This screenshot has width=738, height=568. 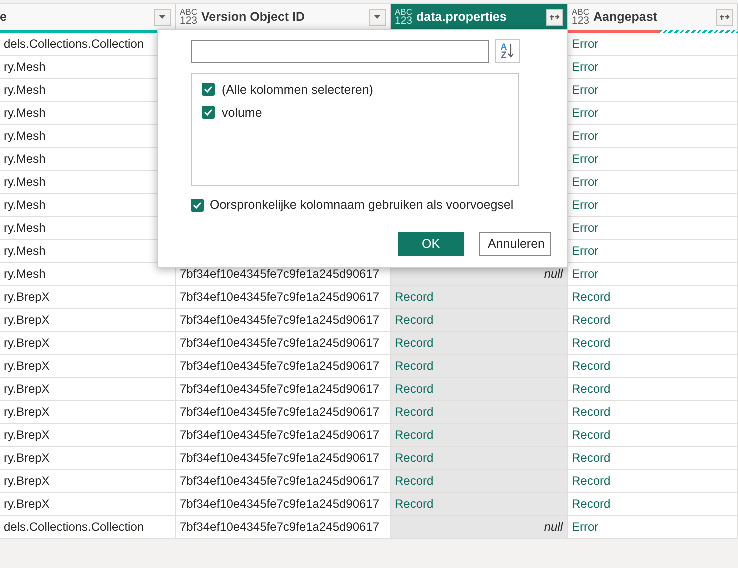 I want to click on ok-button: OK, so click(x=431, y=244).